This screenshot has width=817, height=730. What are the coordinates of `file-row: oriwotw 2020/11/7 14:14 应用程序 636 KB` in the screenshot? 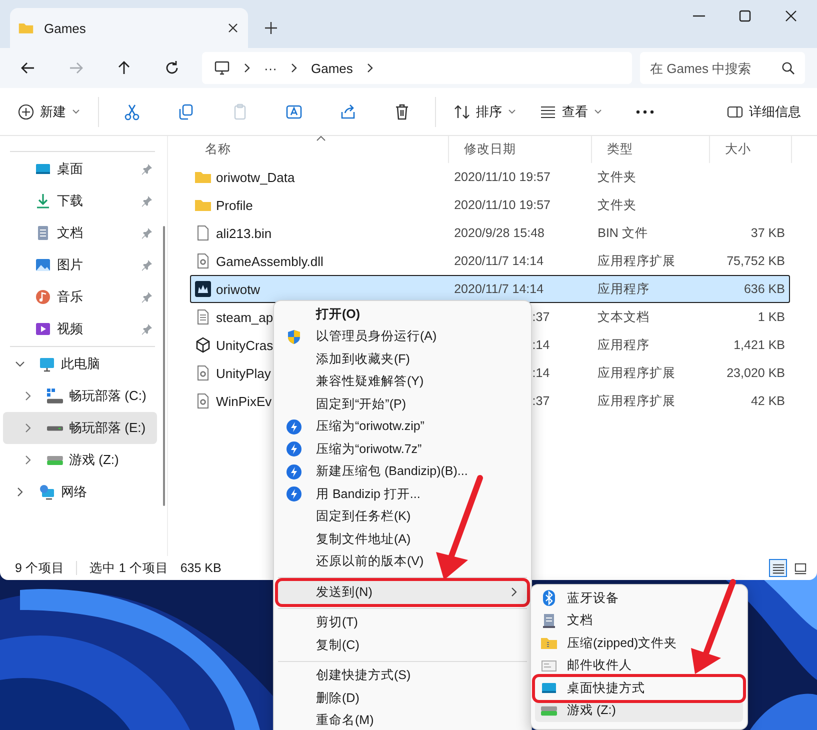 It's located at (490, 289).